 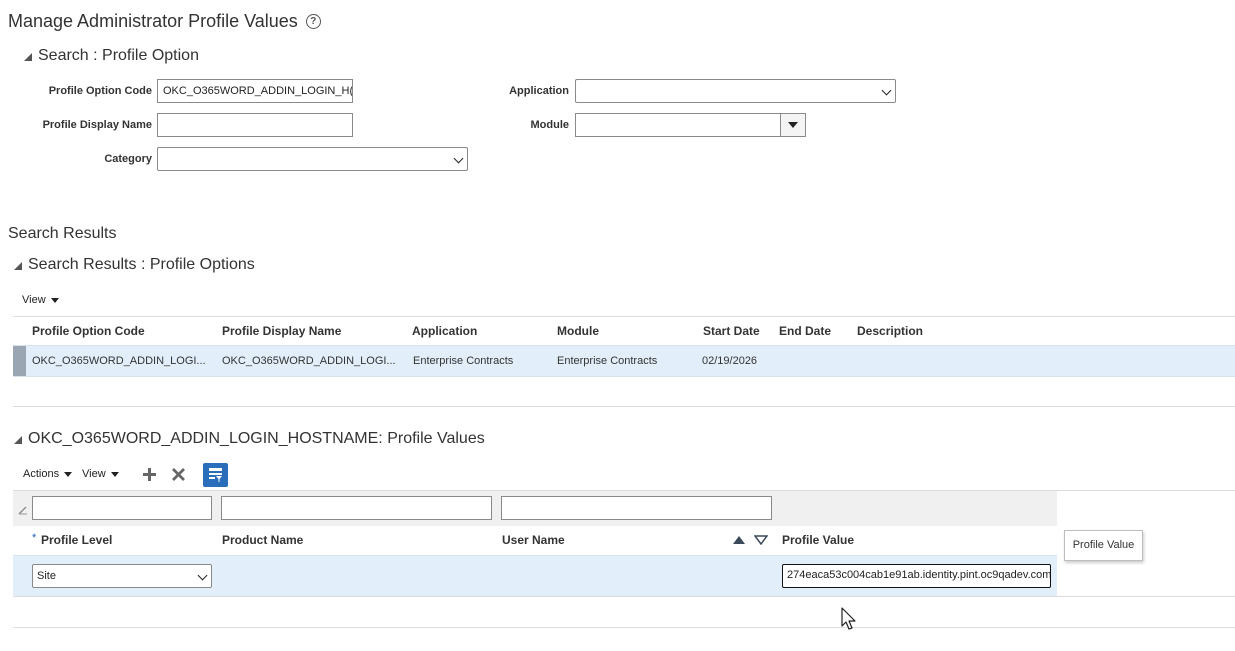 I want to click on cell-application: Enterprise Contracts, so click(x=463, y=361).